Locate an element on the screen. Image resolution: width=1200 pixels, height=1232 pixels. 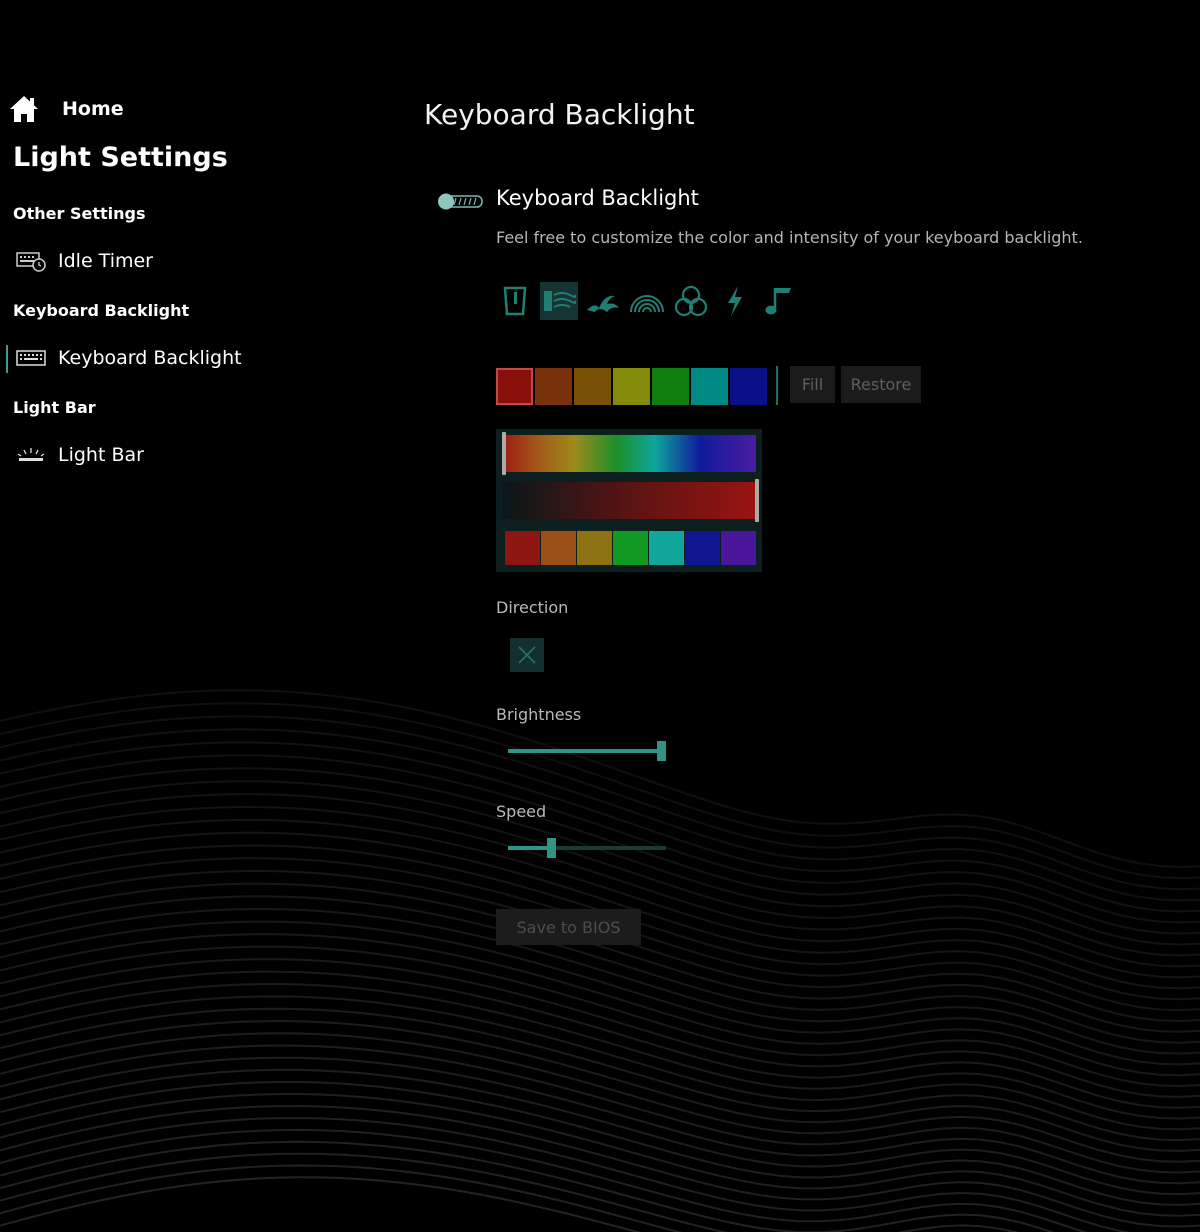
effect-breath-wave-button is located at coordinates (559, 301).